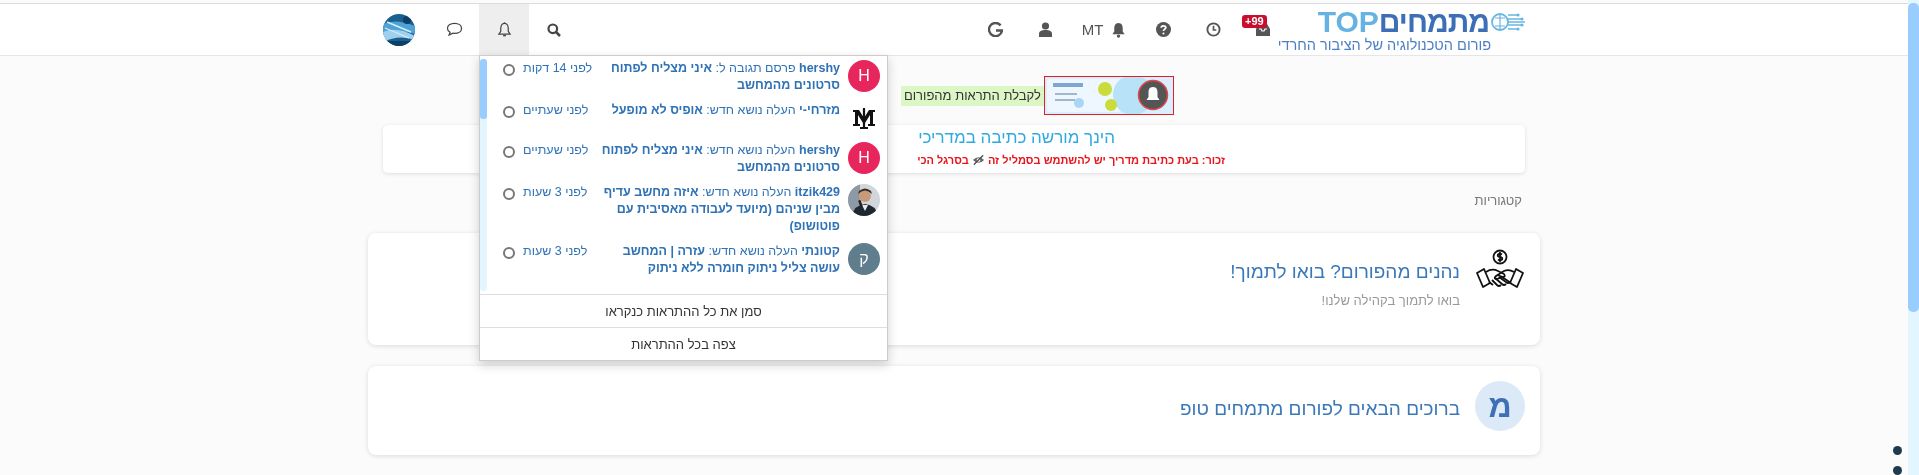 This screenshot has width=1919, height=475. I want to click on notice-title: הינך מורשה כתיבה במדריכי, so click(1016, 138).